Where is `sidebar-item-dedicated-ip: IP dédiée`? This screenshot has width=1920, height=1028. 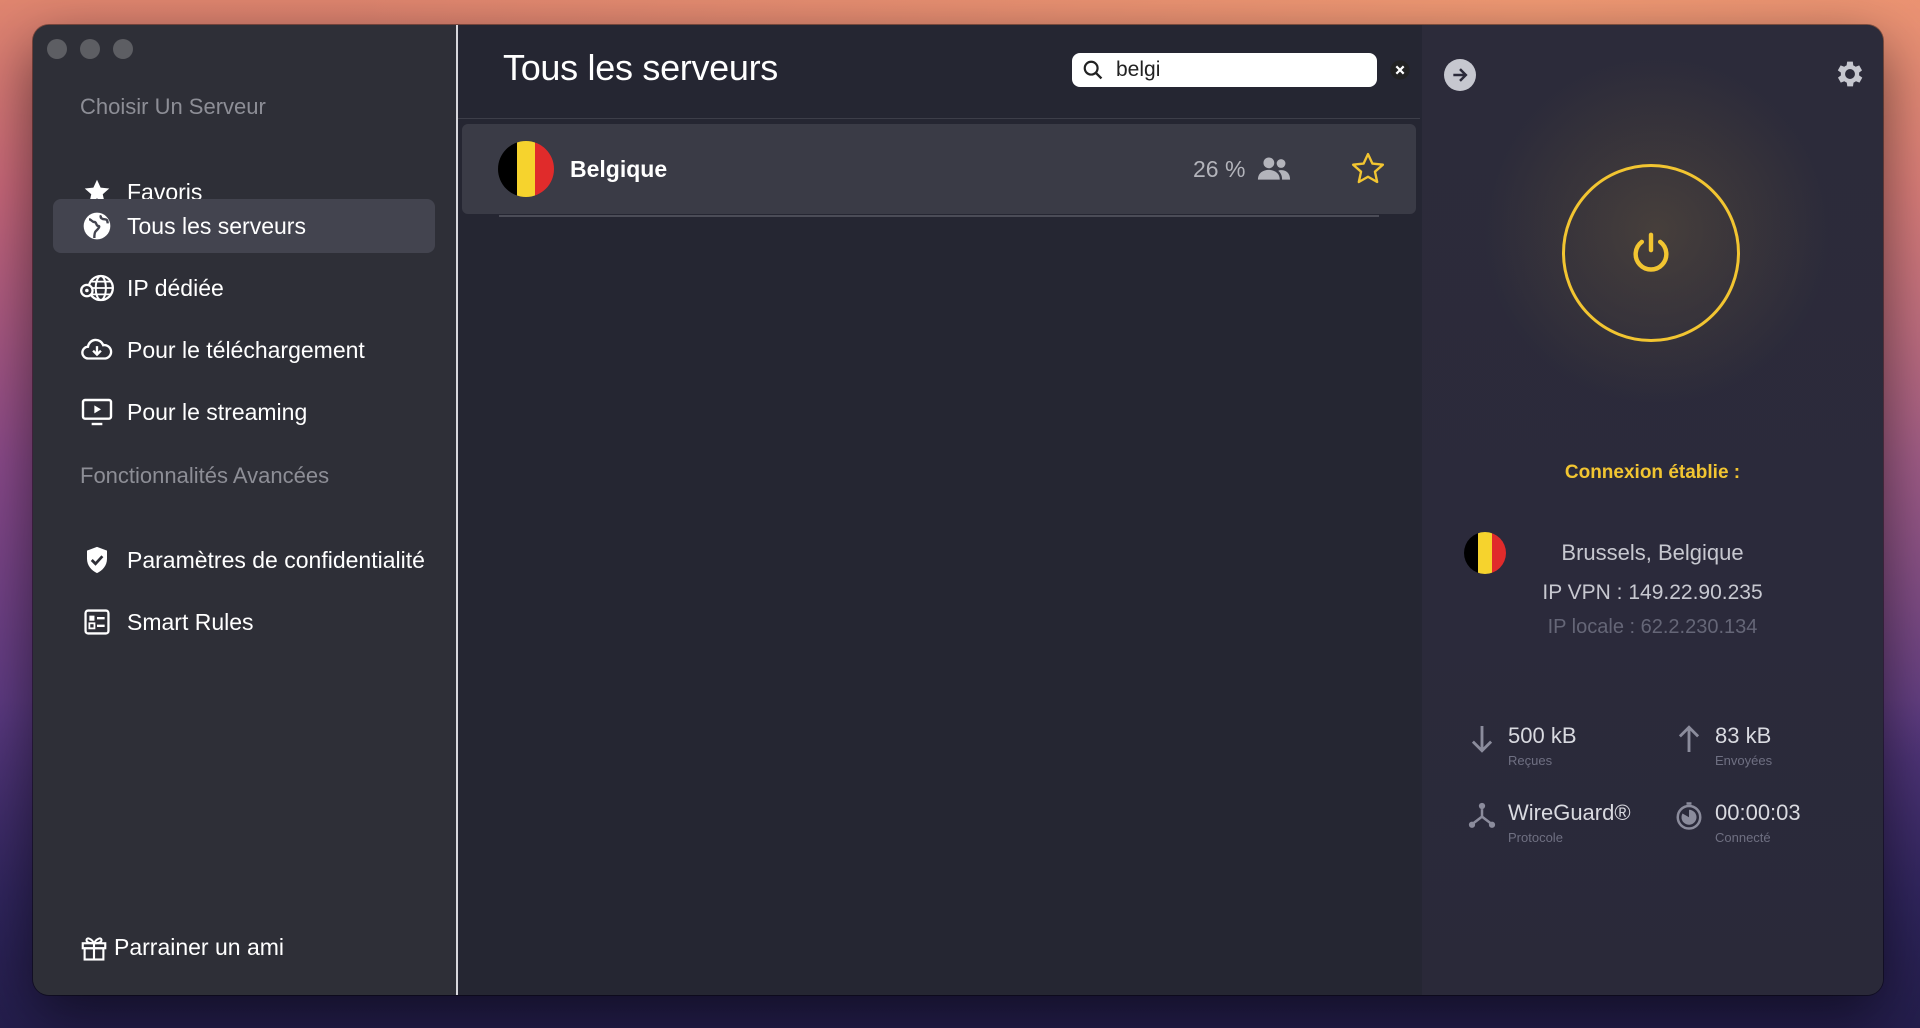
sidebar-item-dedicated-ip: IP dédiée is located at coordinates (244, 288).